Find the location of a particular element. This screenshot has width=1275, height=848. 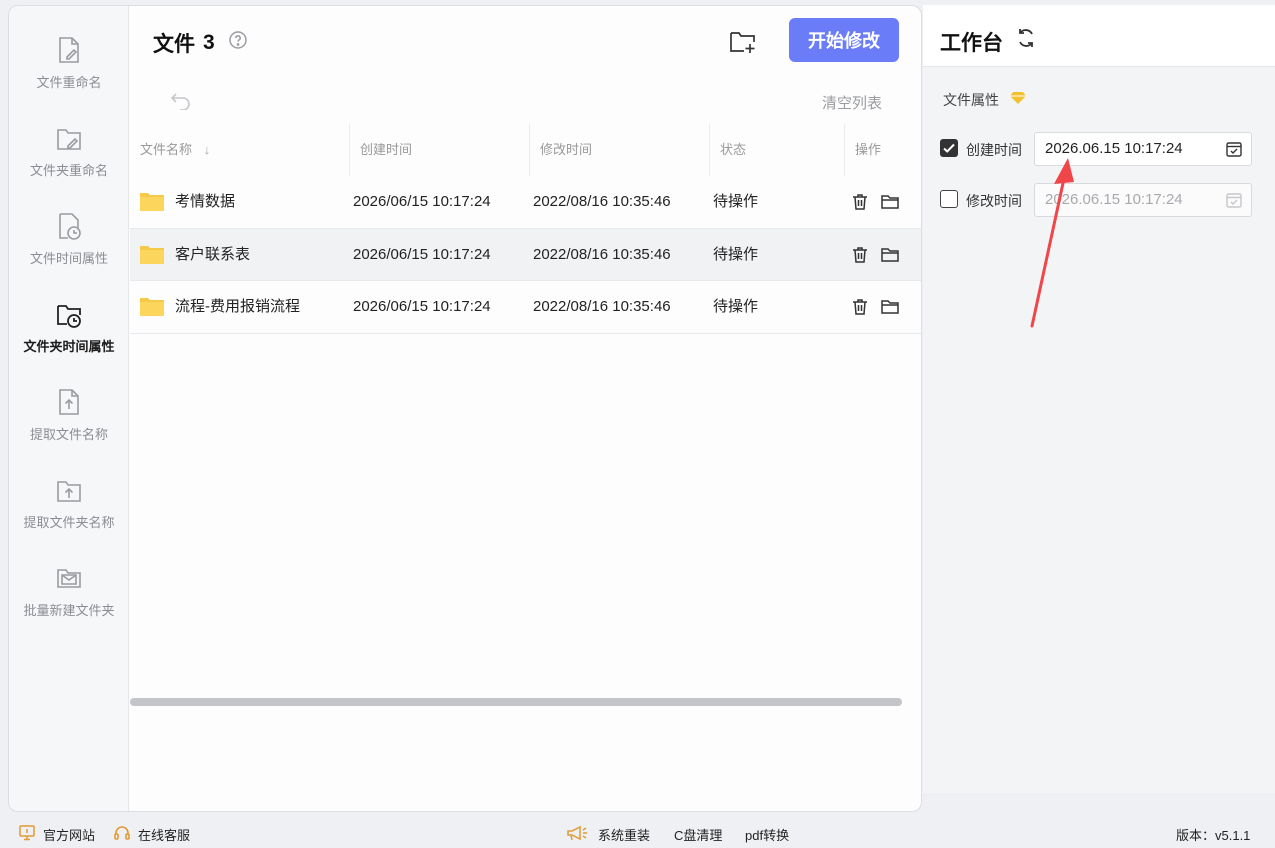

file-name: 考情数据 is located at coordinates (205, 201).